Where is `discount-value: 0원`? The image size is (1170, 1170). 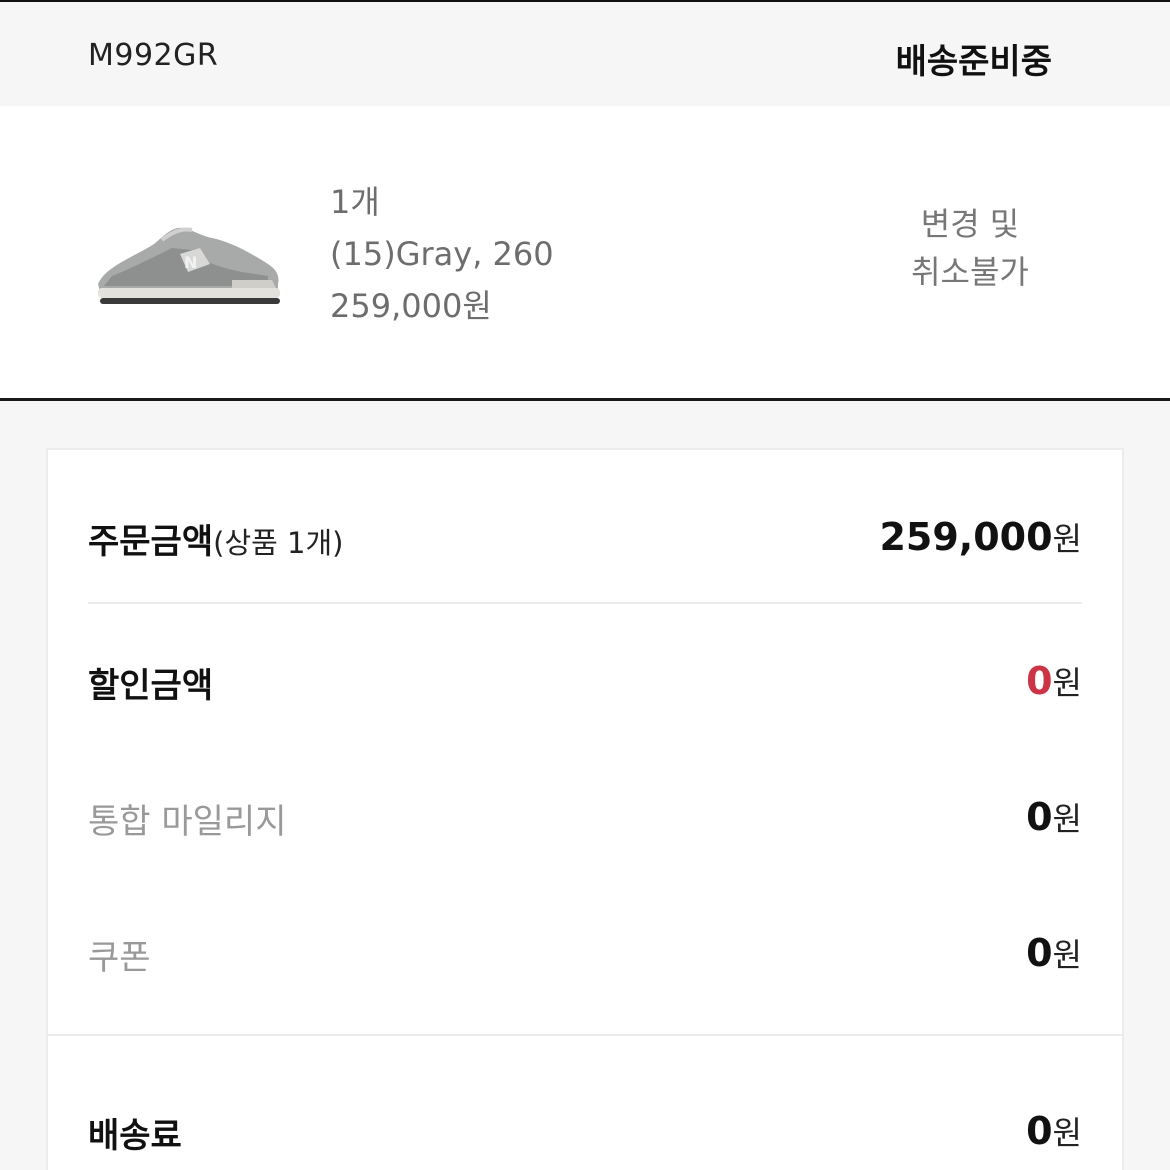
discount-value: 0원 is located at coordinates (1054, 681).